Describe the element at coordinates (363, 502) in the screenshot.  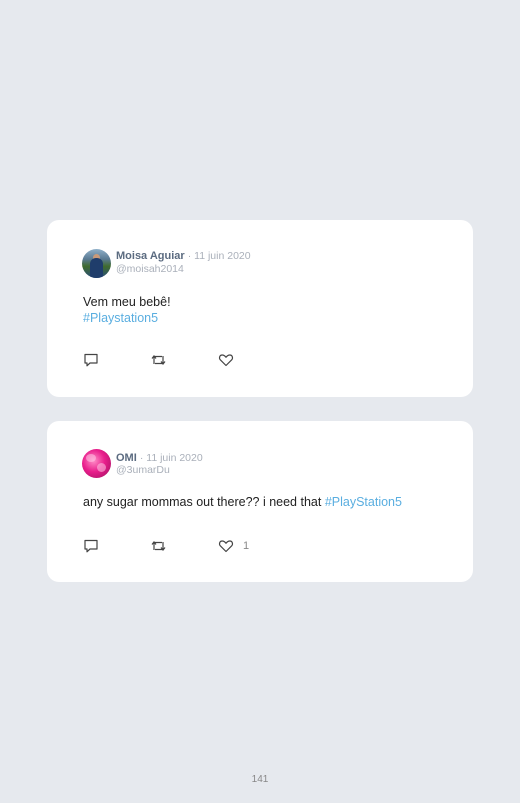
I see `hashtag-link: #PlayStation5` at that location.